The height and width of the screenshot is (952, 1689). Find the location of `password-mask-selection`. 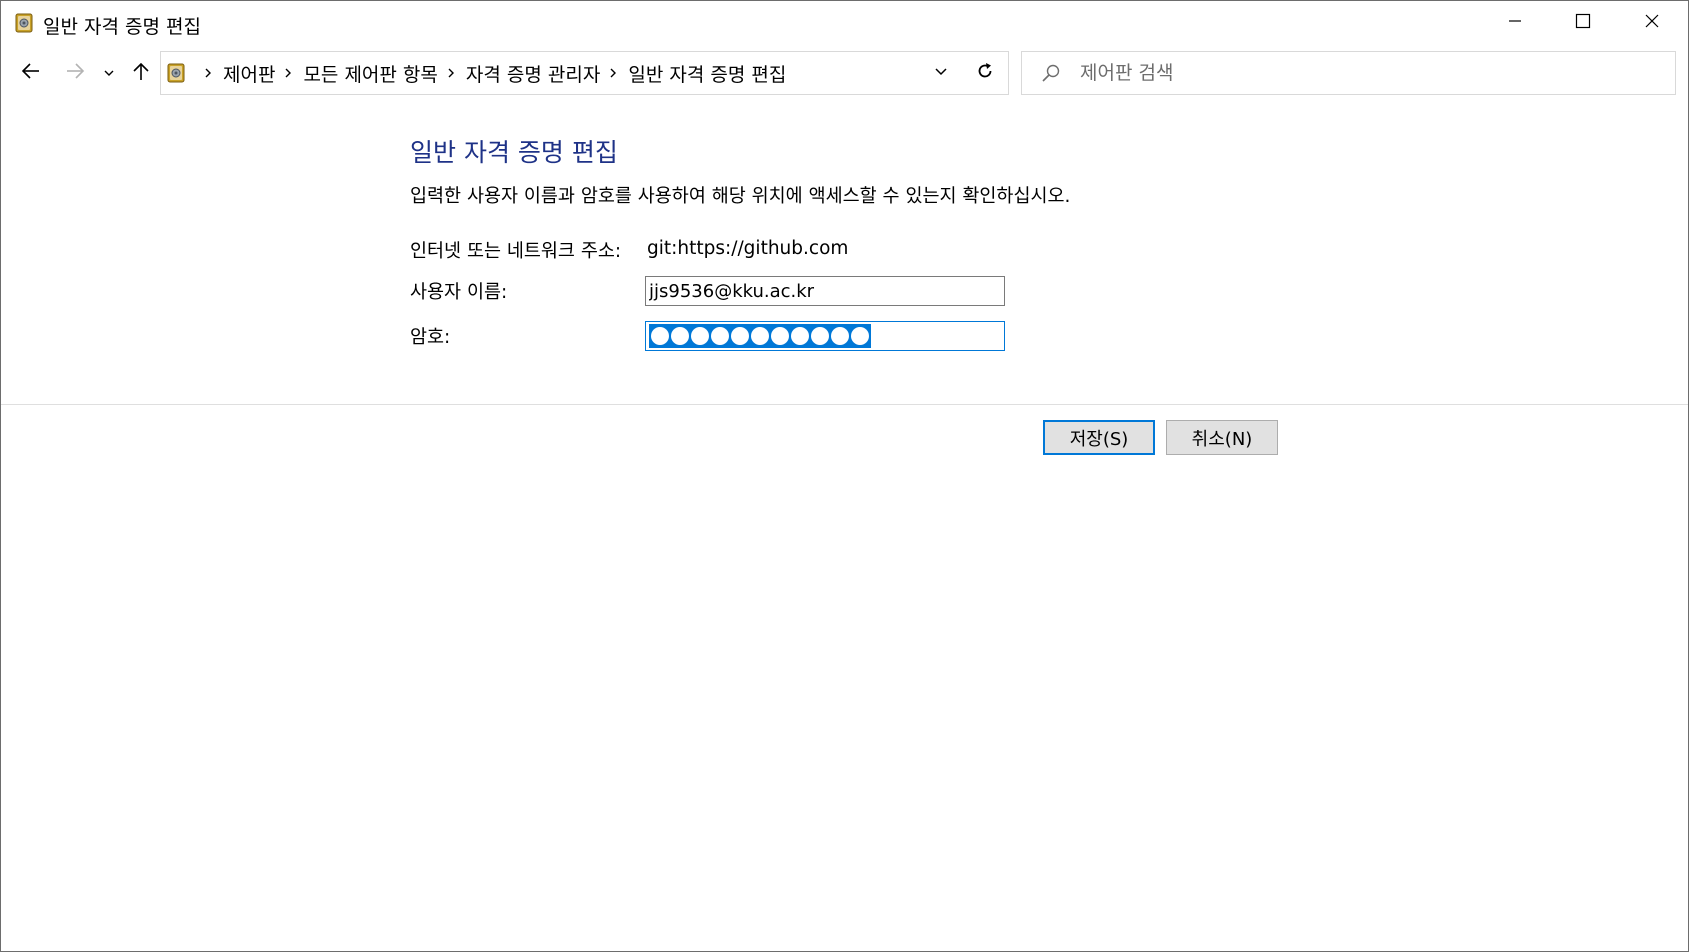

password-mask-selection is located at coordinates (760, 336).